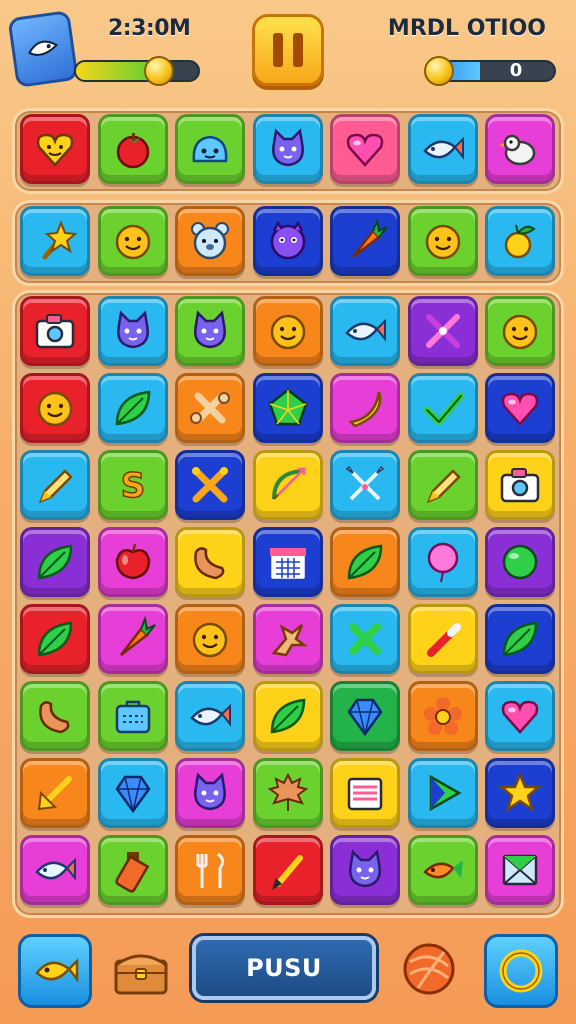 Image resolution: width=576 pixels, height=1024 pixels. What do you see at coordinates (278, 50) in the screenshot?
I see `pause-bar-left` at bounding box center [278, 50].